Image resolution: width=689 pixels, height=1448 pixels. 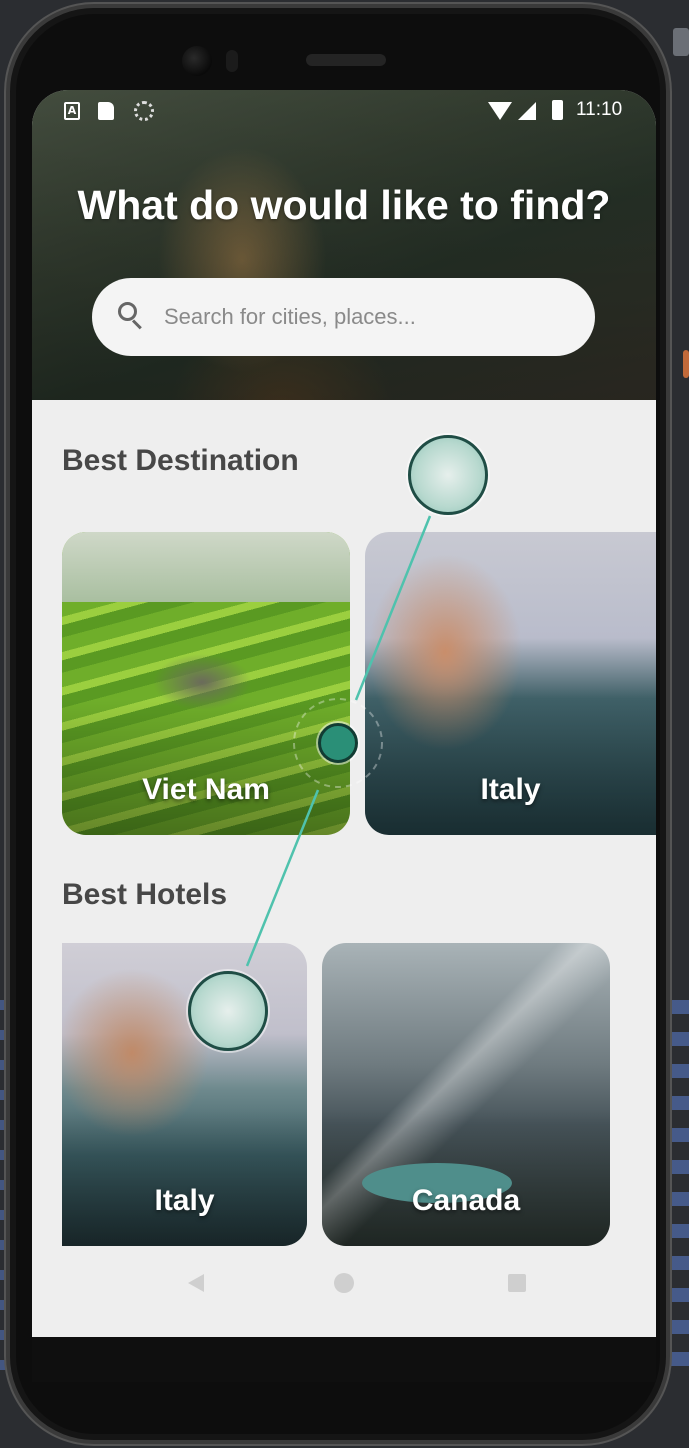 I want to click on proximity-sensor, so click(x=232, y=61).